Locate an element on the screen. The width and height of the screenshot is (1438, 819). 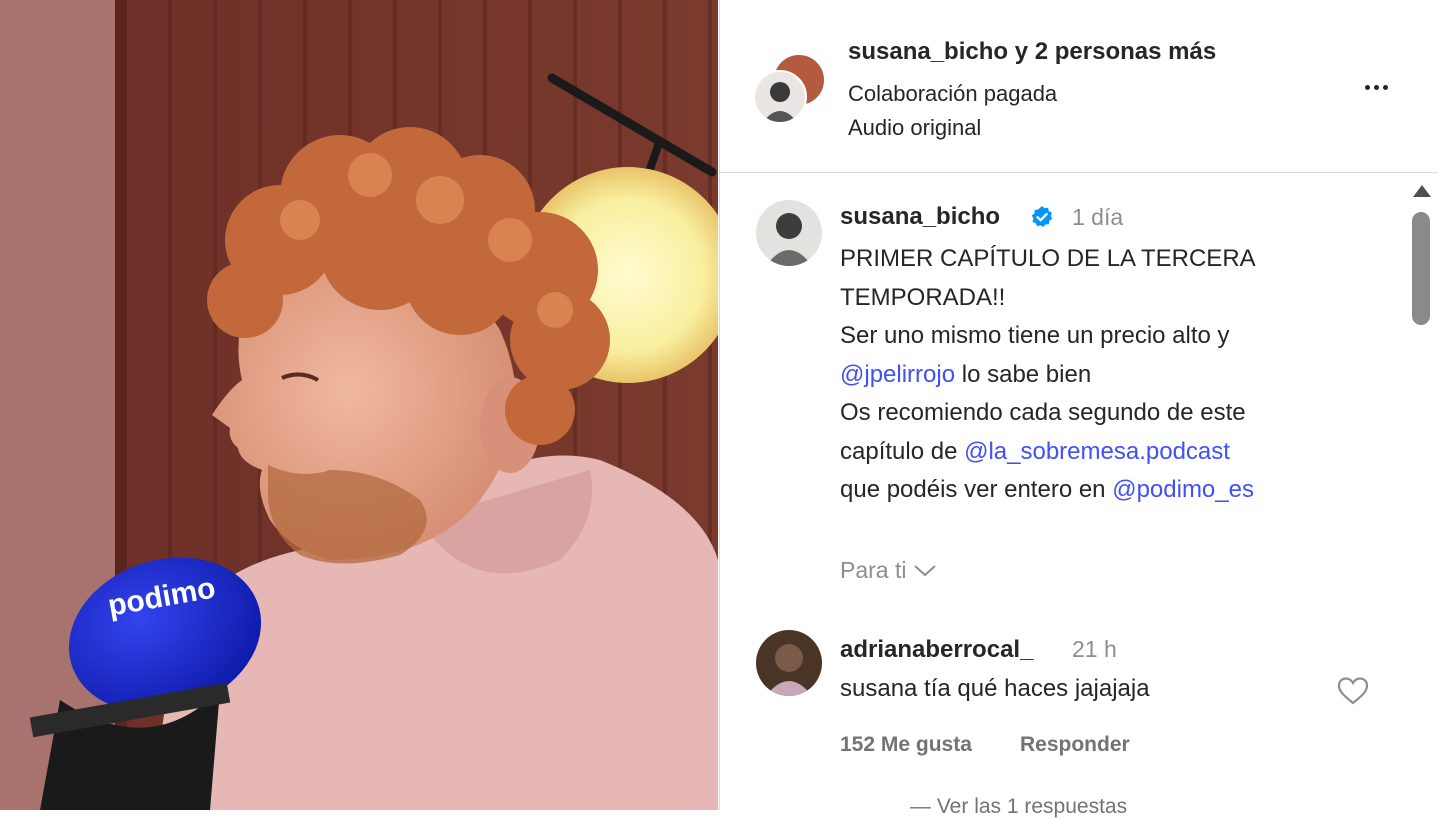
commenter-avatar is located at coordinates (789, 663).